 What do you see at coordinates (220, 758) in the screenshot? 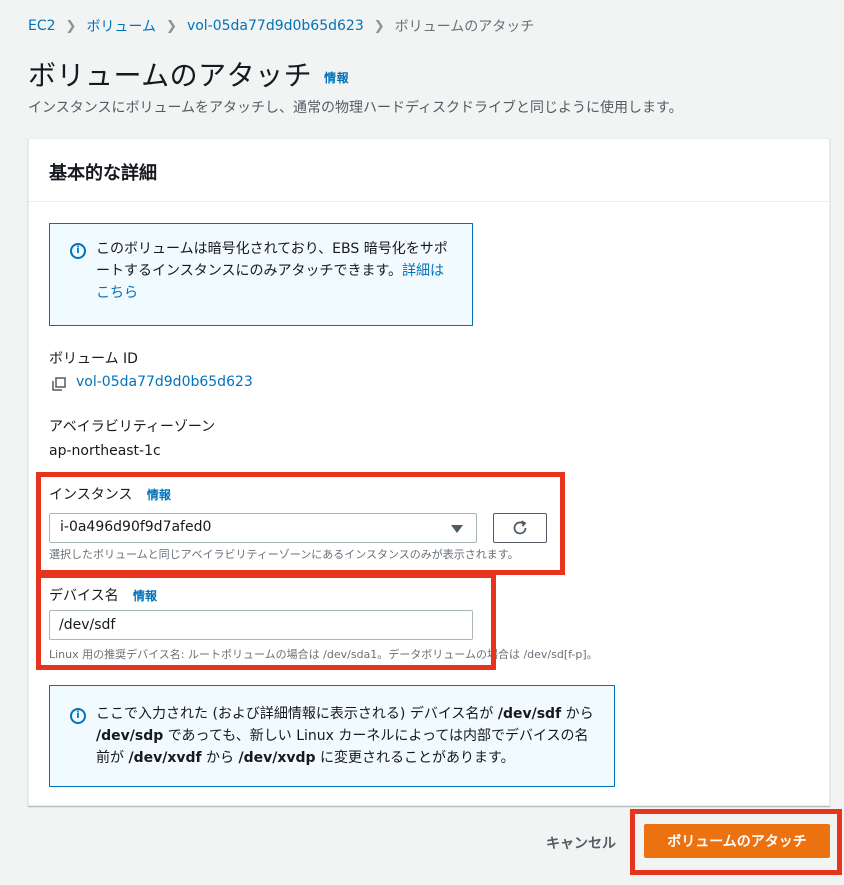
I see `device-alert-text-4: から` at bounding box center [220, 758].